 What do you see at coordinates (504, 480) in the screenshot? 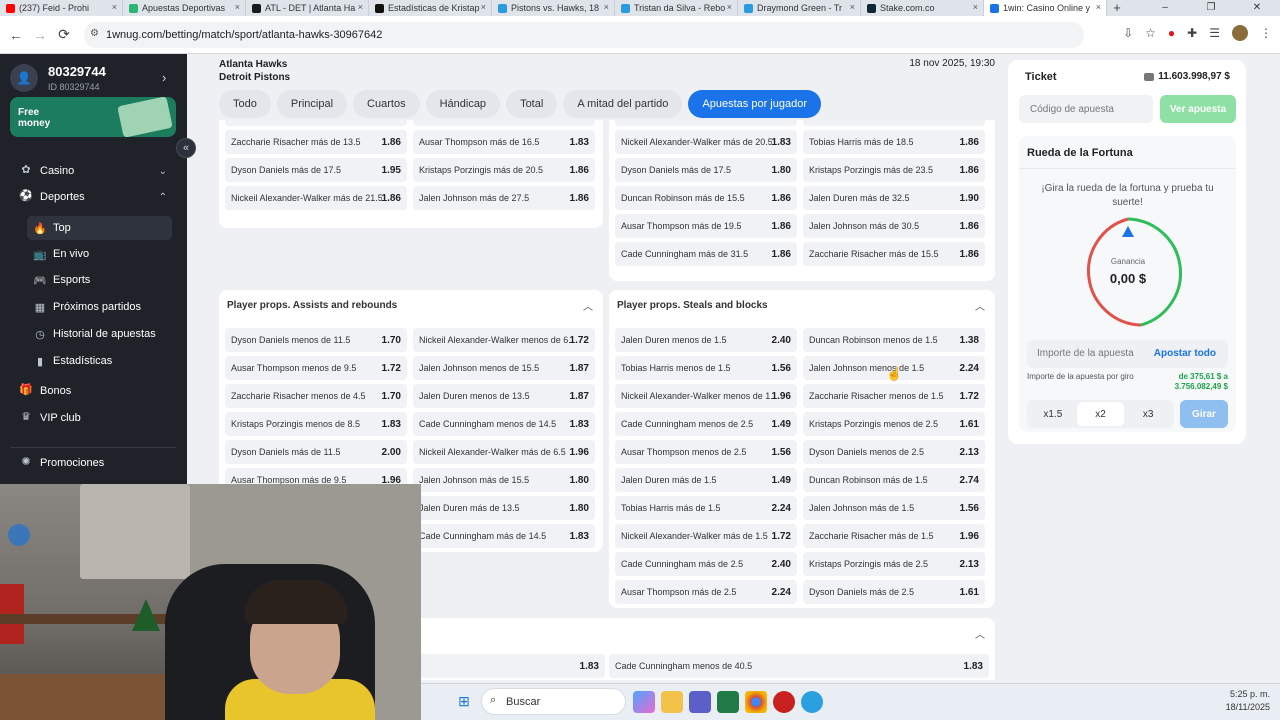
I see `odd-button: Jalen Johnson más de 15.5 1.80` at bounding box center [504, 480].